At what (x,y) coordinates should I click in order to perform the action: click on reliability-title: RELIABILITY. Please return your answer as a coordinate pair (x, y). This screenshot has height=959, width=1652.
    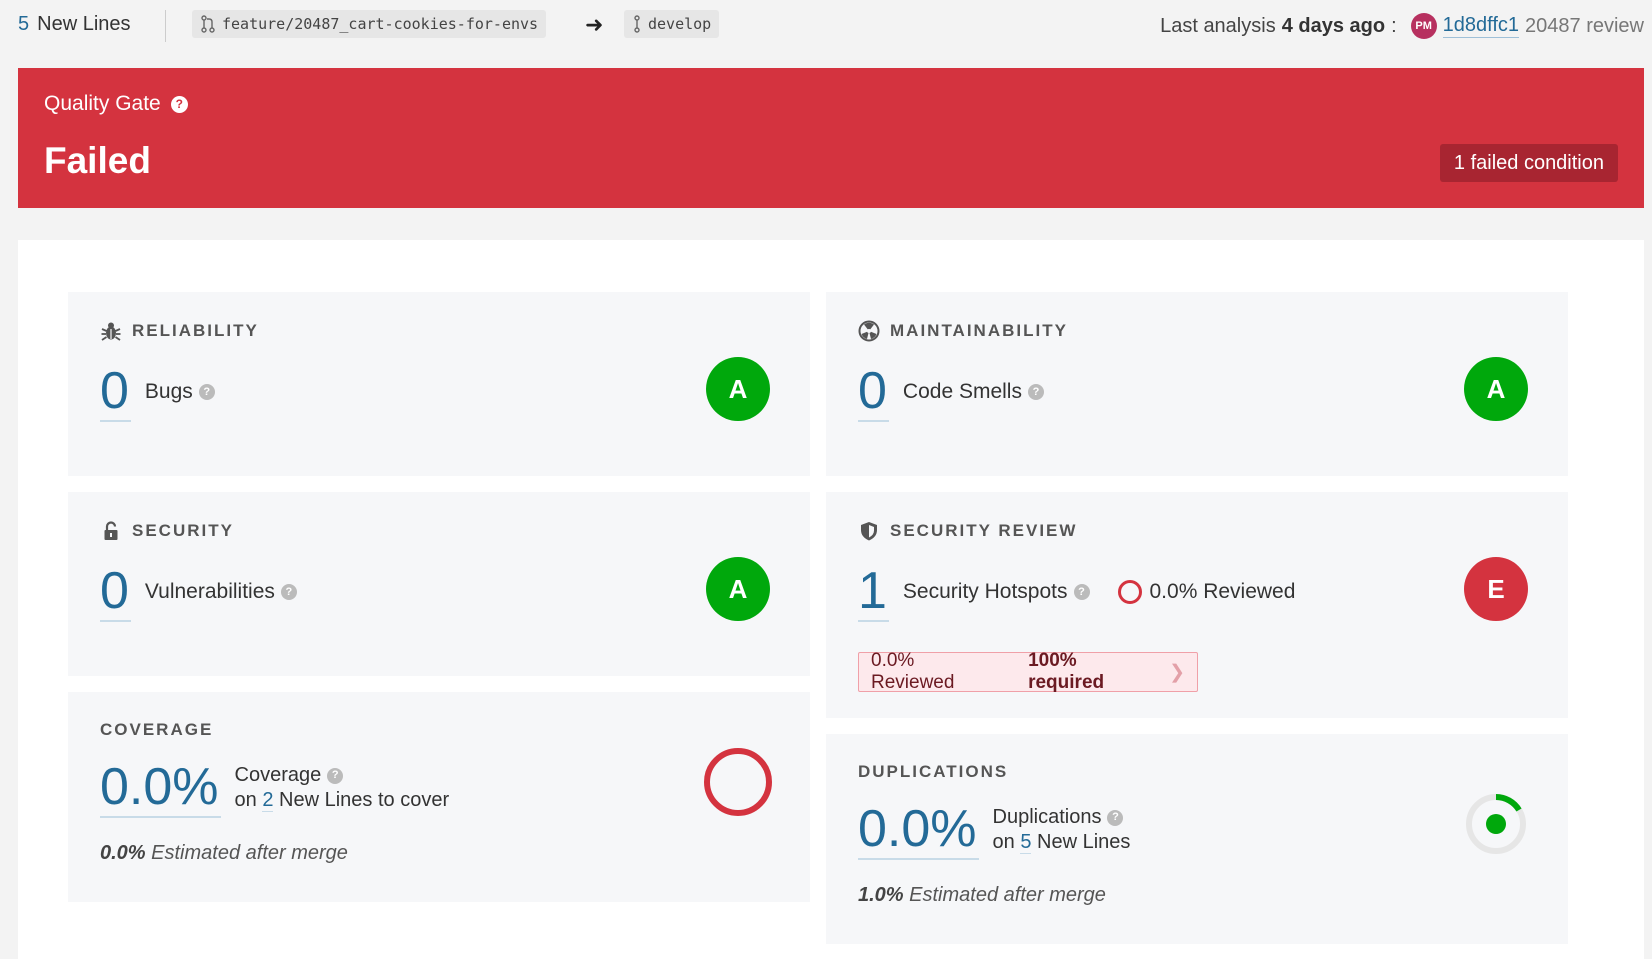
    Looking at the image, I should click on (179, 331).